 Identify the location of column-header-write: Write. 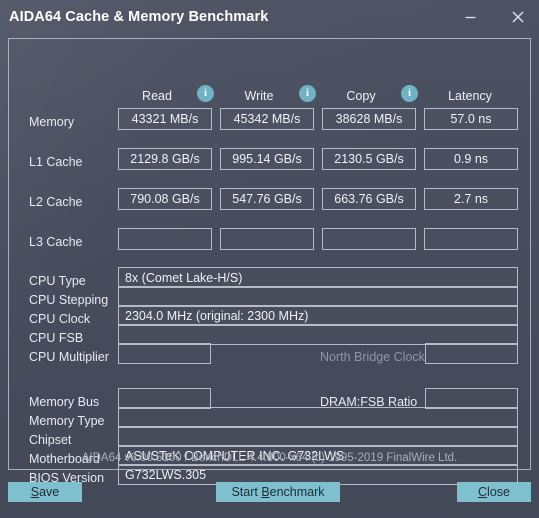
(259, 96).